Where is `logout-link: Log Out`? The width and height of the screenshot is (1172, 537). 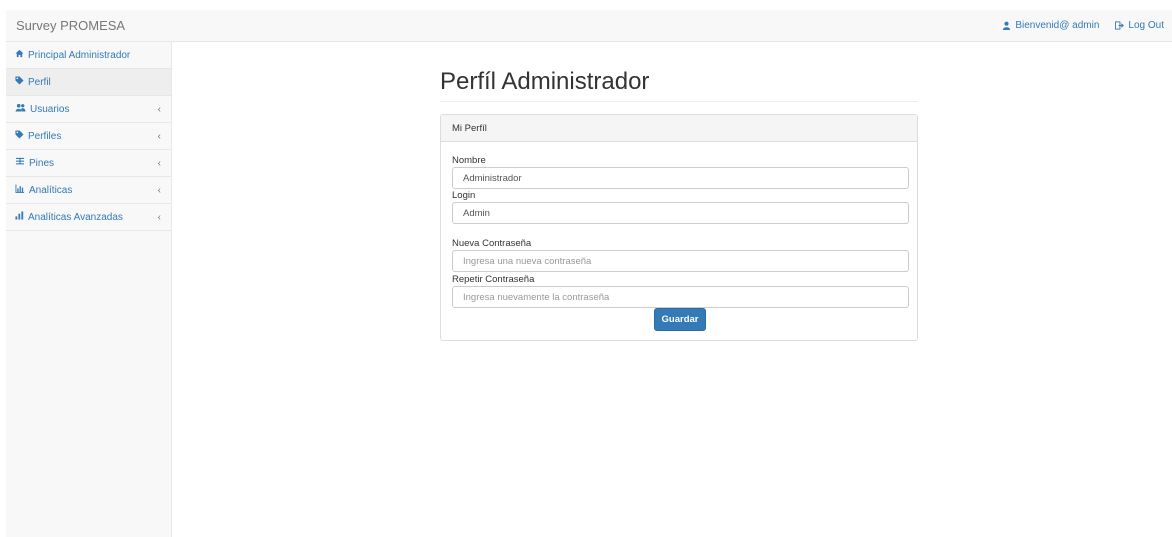 logout-link: Log Out is located at coordinates (1139, 25).